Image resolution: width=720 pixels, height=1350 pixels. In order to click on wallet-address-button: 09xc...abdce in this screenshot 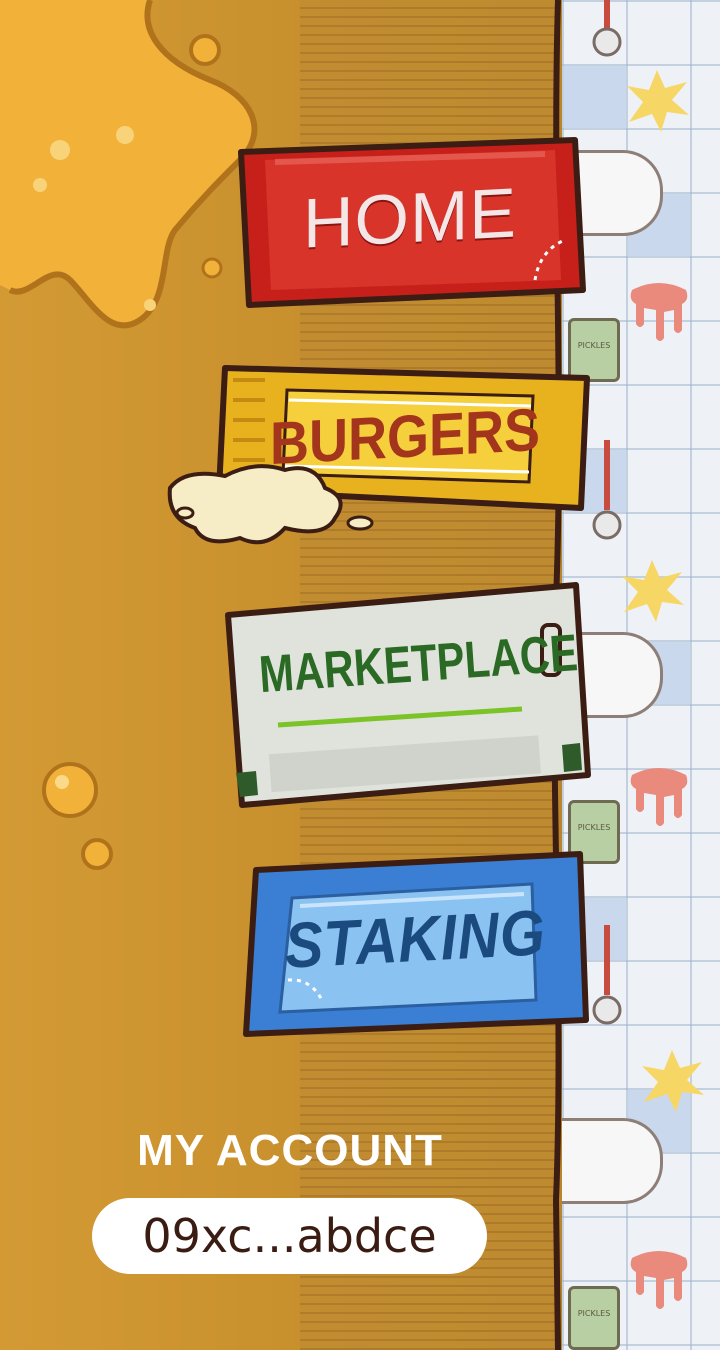, I will do `click(289, 1236)`.